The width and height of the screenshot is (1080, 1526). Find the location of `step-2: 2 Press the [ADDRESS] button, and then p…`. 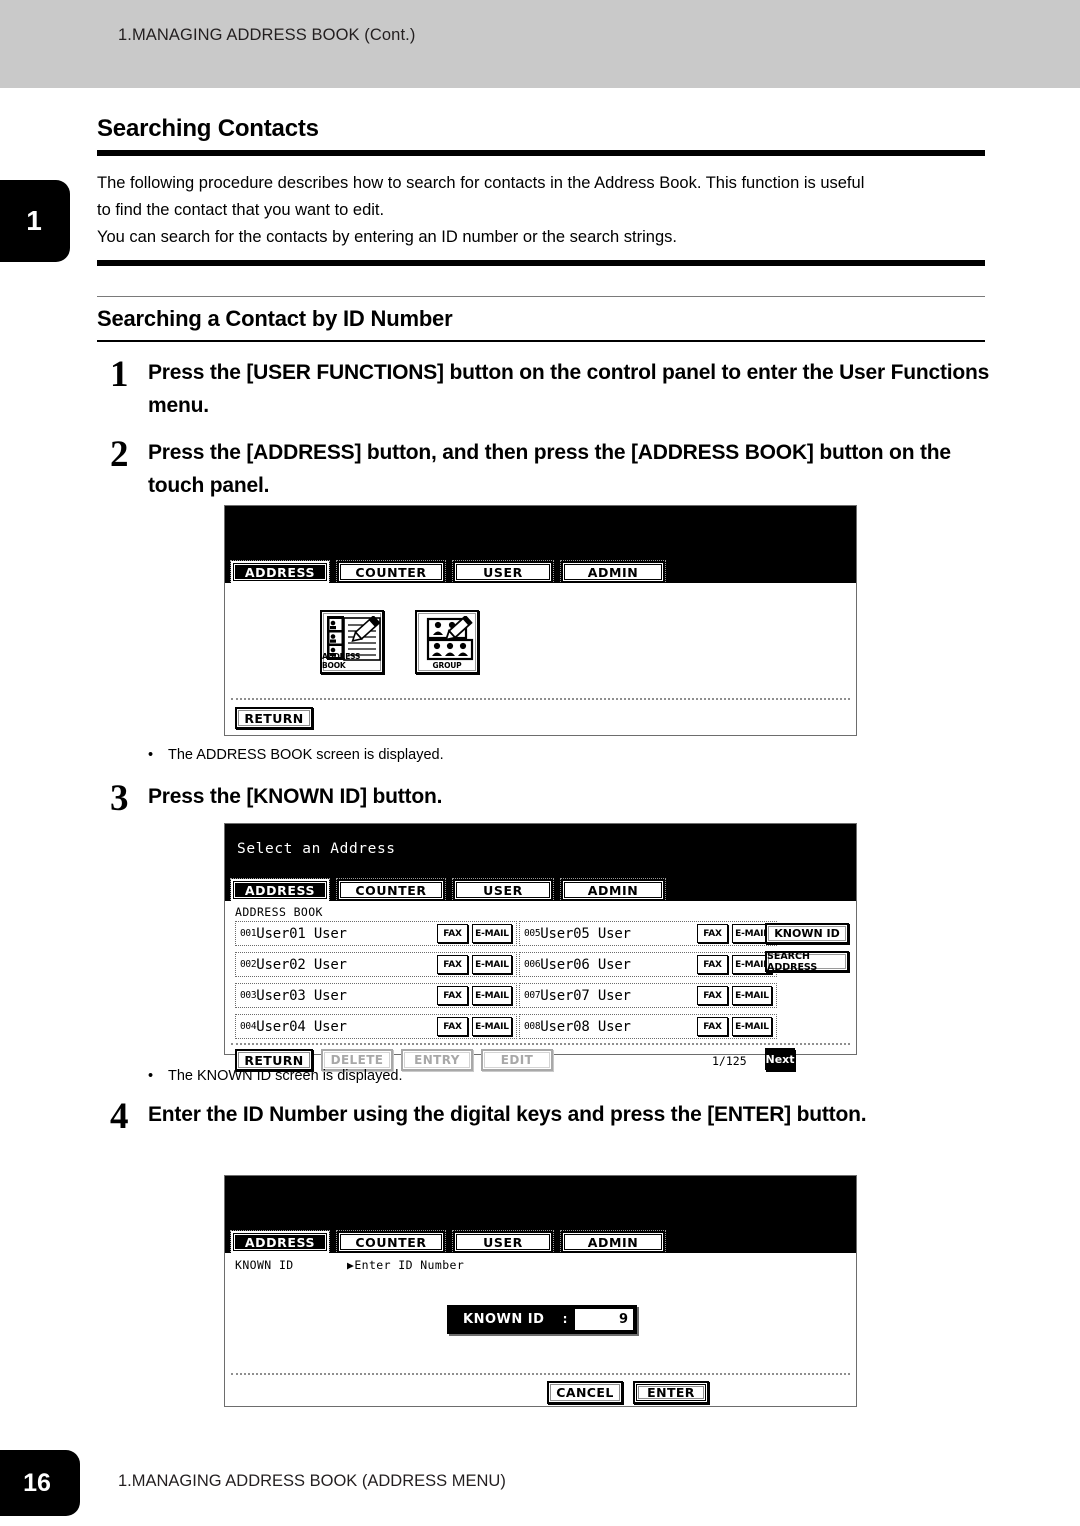

step-2: 2 Press the [ADDRESS] button, and then p… is located at coordinates (550, 469).